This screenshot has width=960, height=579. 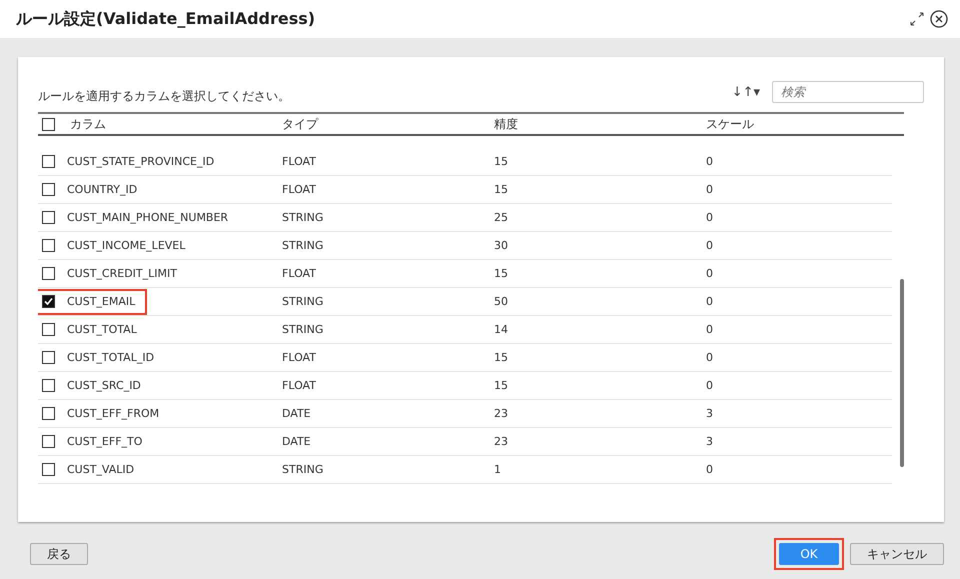 What do you see at coordinates (746, 92) in the screenshot?
I see `sort-button: ↓↑▾` at bounding box center [746, 92].